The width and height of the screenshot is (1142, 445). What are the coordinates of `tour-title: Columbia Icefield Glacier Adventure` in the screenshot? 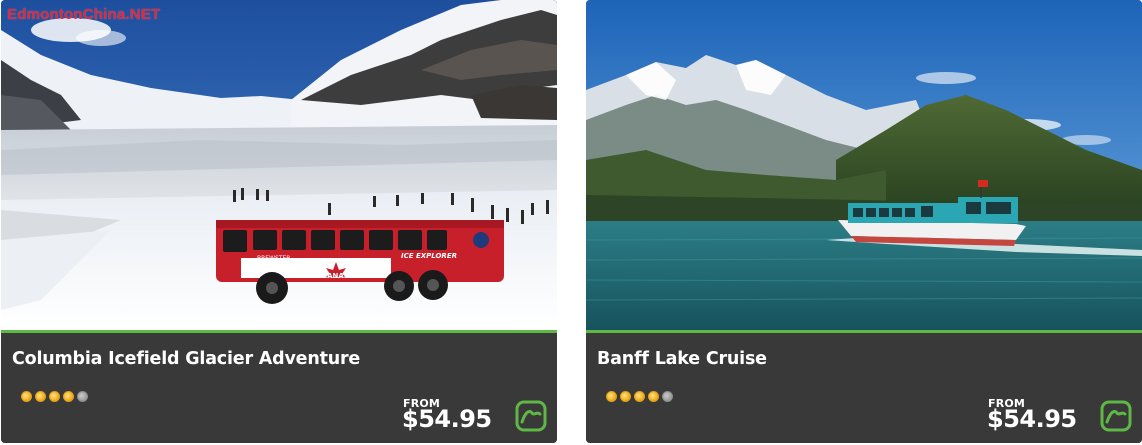 It's located at (186, 359).